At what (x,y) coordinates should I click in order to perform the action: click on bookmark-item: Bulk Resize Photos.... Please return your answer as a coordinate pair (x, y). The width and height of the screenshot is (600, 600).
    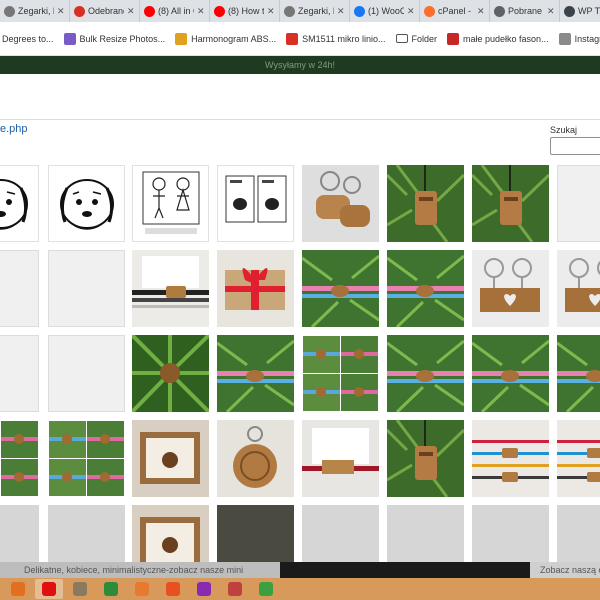
    Looking at the image, I should click on (114, 38).